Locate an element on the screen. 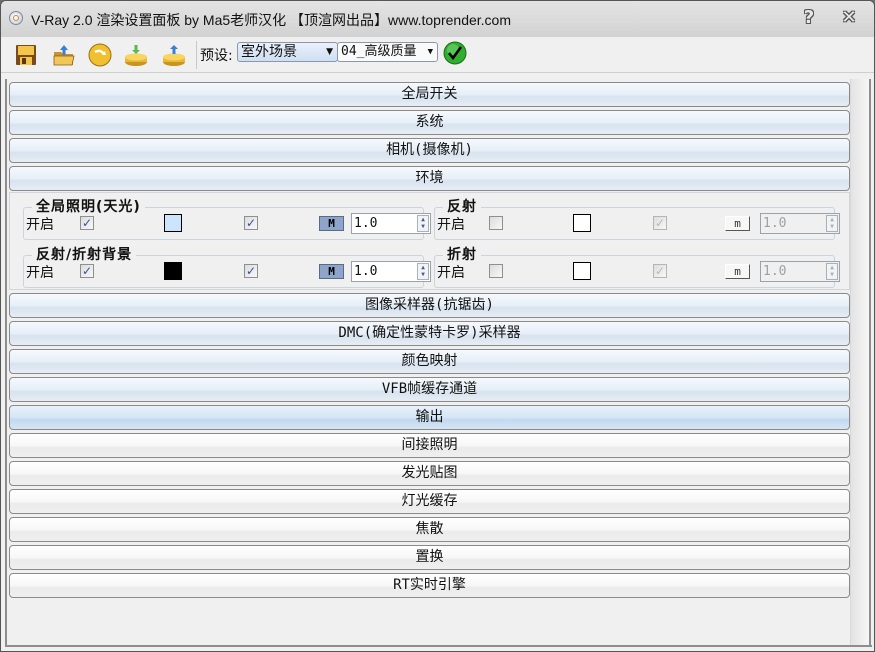 This screenshot has width=875, height=652. rollout-rt-engine: RT实时引擎 is located at coordinates (429, 585).